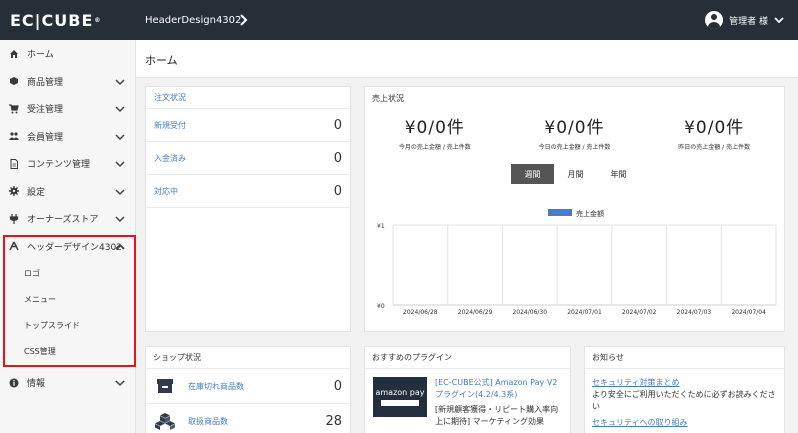  I want to click on cart-icon, so click(14, 109).